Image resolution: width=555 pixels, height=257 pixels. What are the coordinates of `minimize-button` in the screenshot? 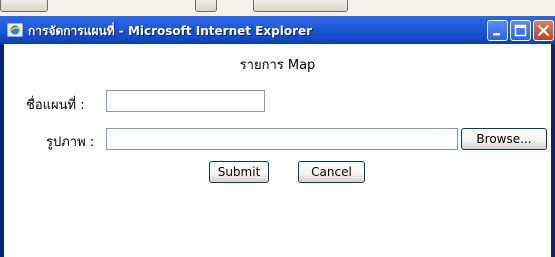 It's located at (497, 30).